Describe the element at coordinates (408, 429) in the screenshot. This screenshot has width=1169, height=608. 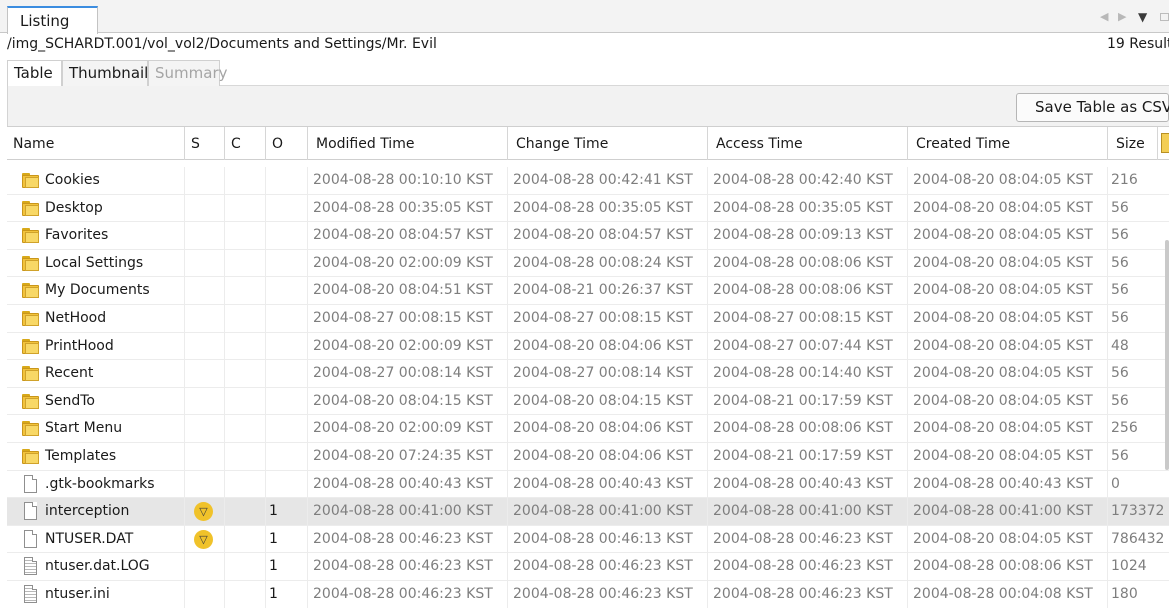
I see `cell-modified-time: 2004-08-20 02:00:09 KST` at that location.